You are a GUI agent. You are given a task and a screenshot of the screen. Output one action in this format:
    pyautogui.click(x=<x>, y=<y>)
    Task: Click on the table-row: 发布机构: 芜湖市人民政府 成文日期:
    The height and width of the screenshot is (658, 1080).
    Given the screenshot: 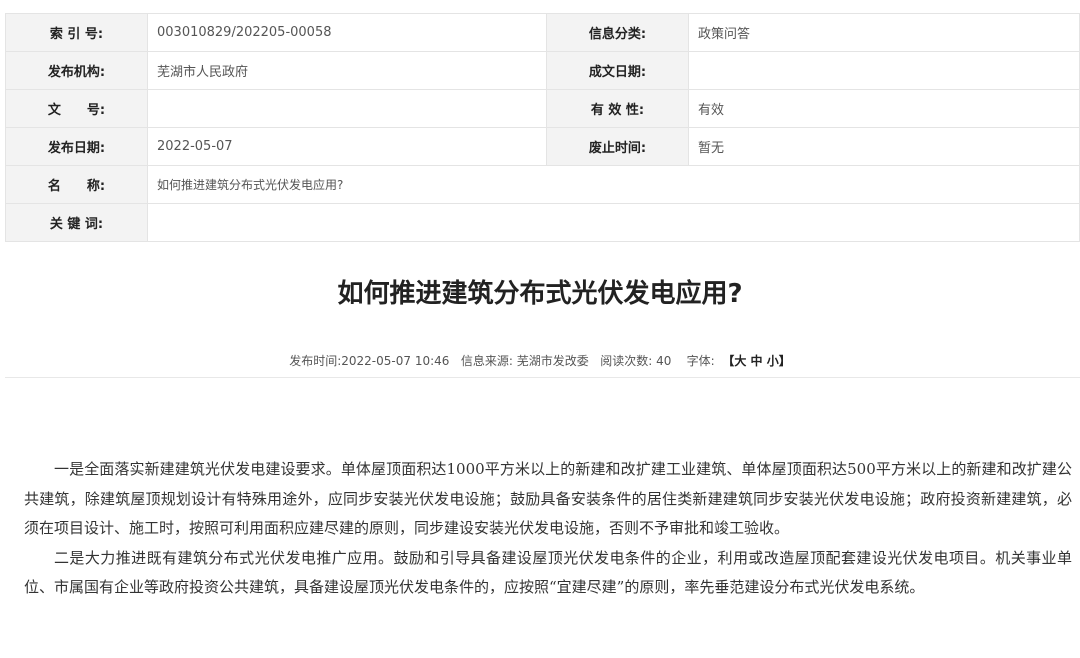 What is the action you would take?
    pyautogui.click(x=542, y=70)
    